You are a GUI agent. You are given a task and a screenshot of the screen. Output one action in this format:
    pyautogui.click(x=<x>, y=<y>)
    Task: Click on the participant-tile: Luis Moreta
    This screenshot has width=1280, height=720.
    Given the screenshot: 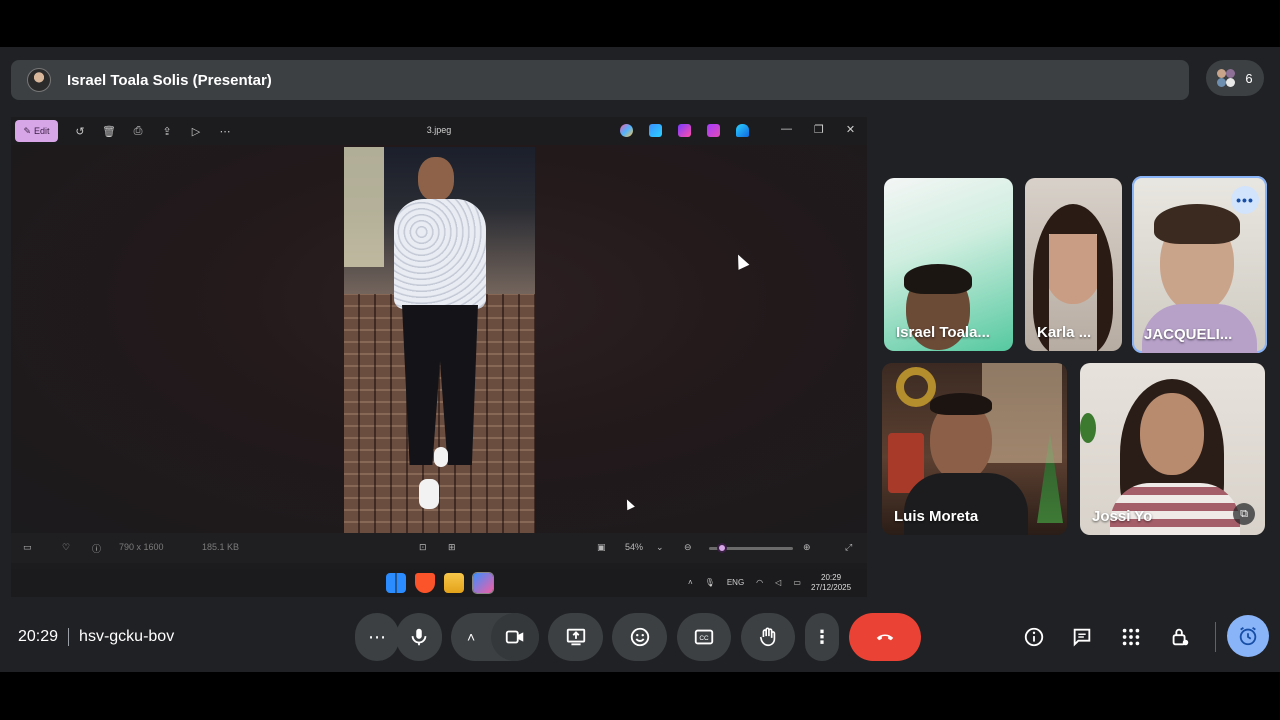 What is the action you would take?
    pyautogui.click(x=974, y=449)
    